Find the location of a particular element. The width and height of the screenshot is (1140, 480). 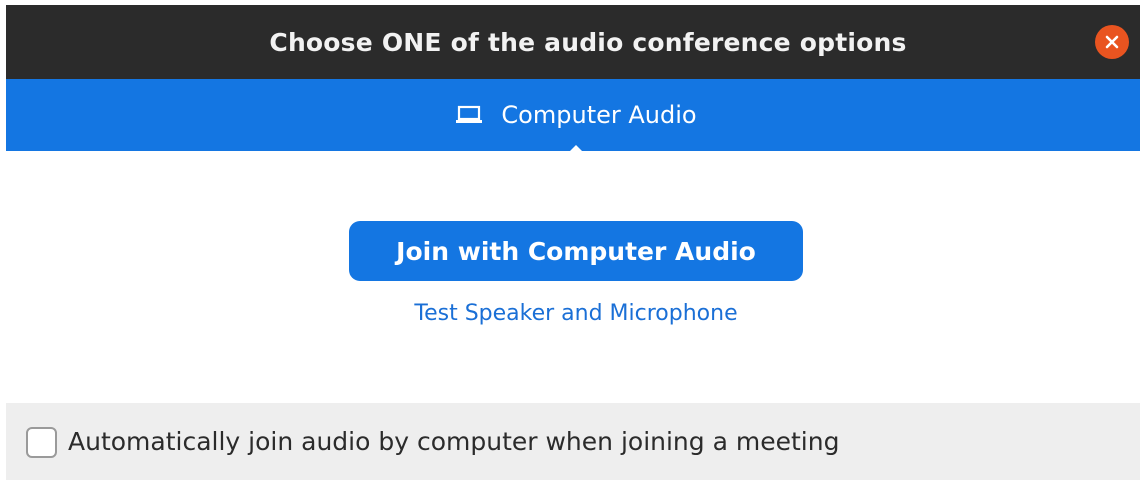

close-icon is located at coordinates (1112, 42).